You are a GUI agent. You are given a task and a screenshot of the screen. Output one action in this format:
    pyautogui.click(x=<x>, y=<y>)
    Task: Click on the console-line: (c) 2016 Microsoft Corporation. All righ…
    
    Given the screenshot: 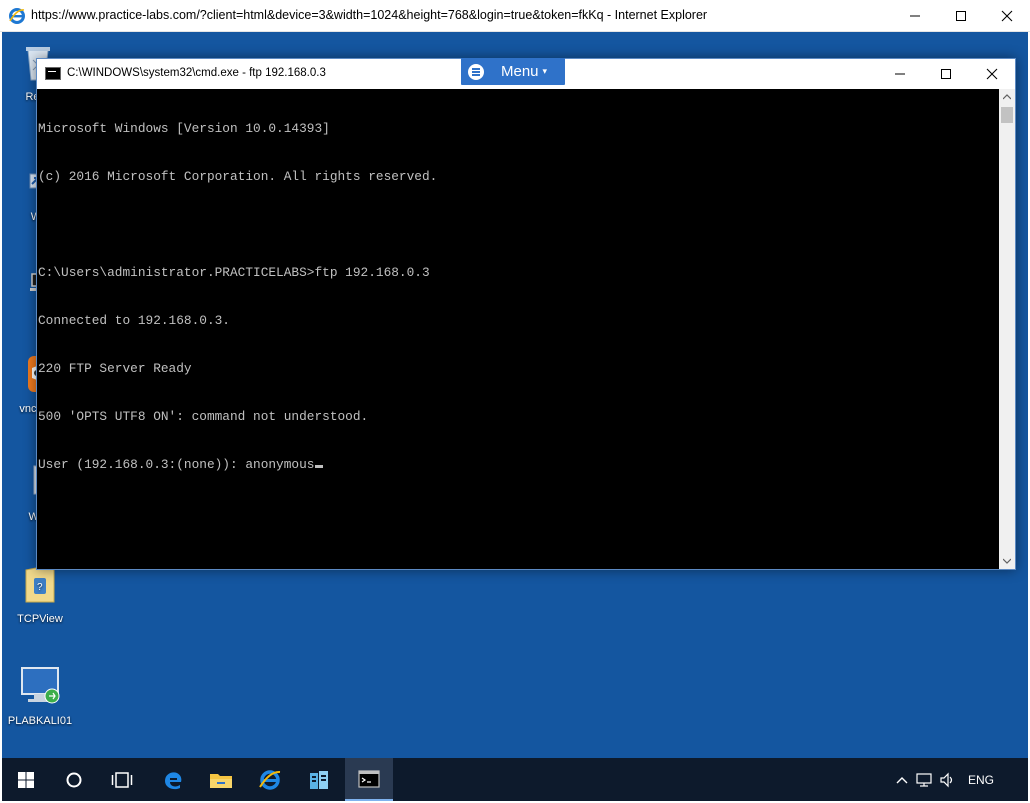 What is the action you would take?
    pyautogui.click(x=238, y=176)
    